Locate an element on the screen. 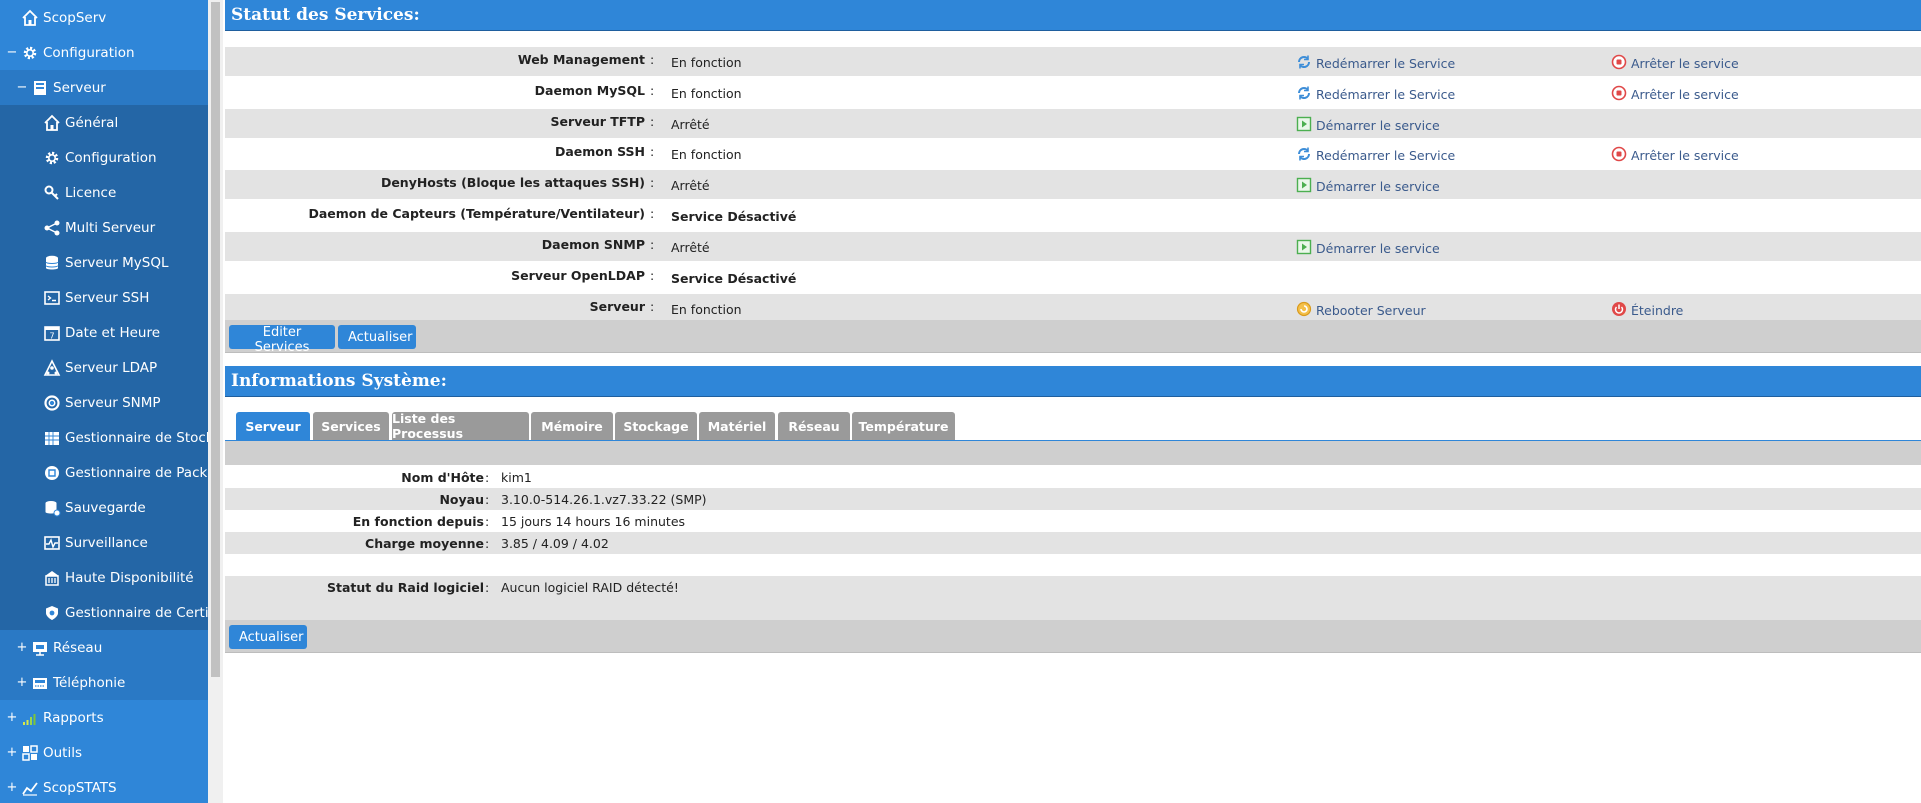 The image size is (1921, 803). server-icon is located at coordinates (40, 88).